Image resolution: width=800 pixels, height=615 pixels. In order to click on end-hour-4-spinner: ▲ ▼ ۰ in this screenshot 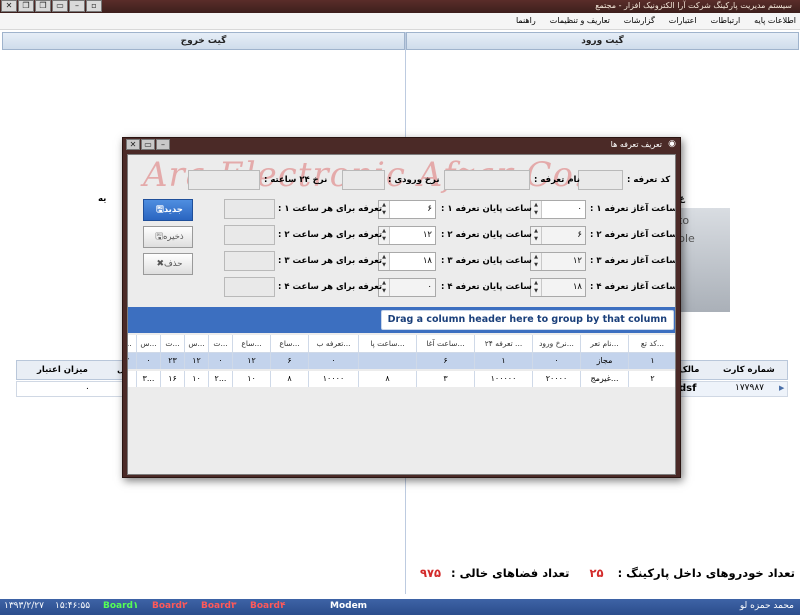, I will do `click(407, 287)`.